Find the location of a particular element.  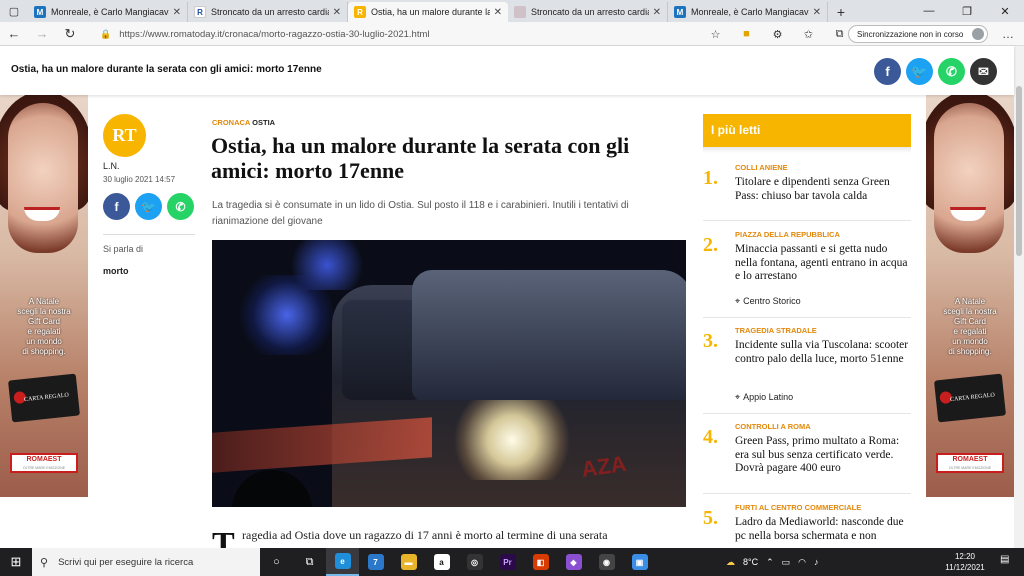

tab-1: R Stroncato da un arresto cardiaco ✕ is located at coordinates (268, 12).